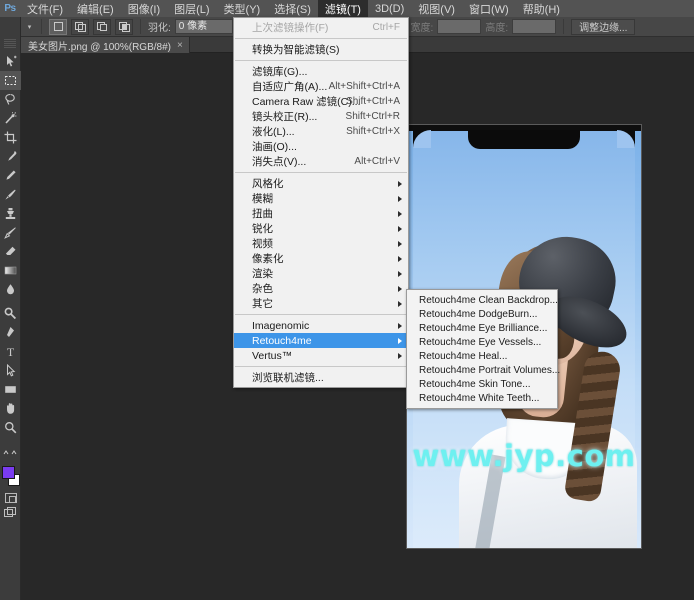 This screenshot has height=600, width=694. What do you see at coordinates (292, 8) in the screenshot?
I see `menu-5: 选择(S)` at bounding box center [292, 8].